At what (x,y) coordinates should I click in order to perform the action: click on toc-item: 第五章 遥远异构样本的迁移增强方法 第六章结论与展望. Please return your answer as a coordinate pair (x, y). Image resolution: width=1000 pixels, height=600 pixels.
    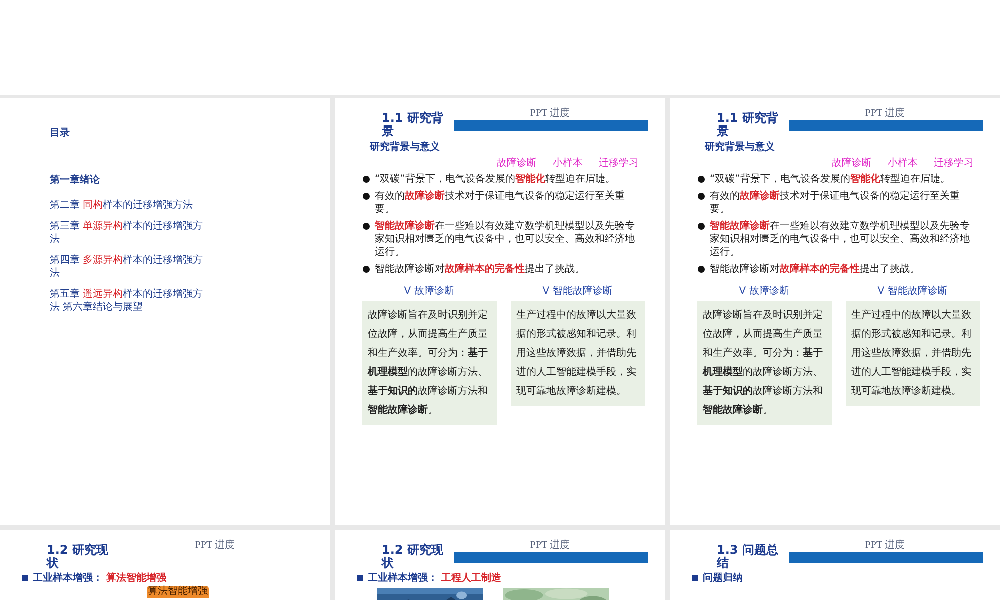
    Looking at the image, I should click on (127, 301).